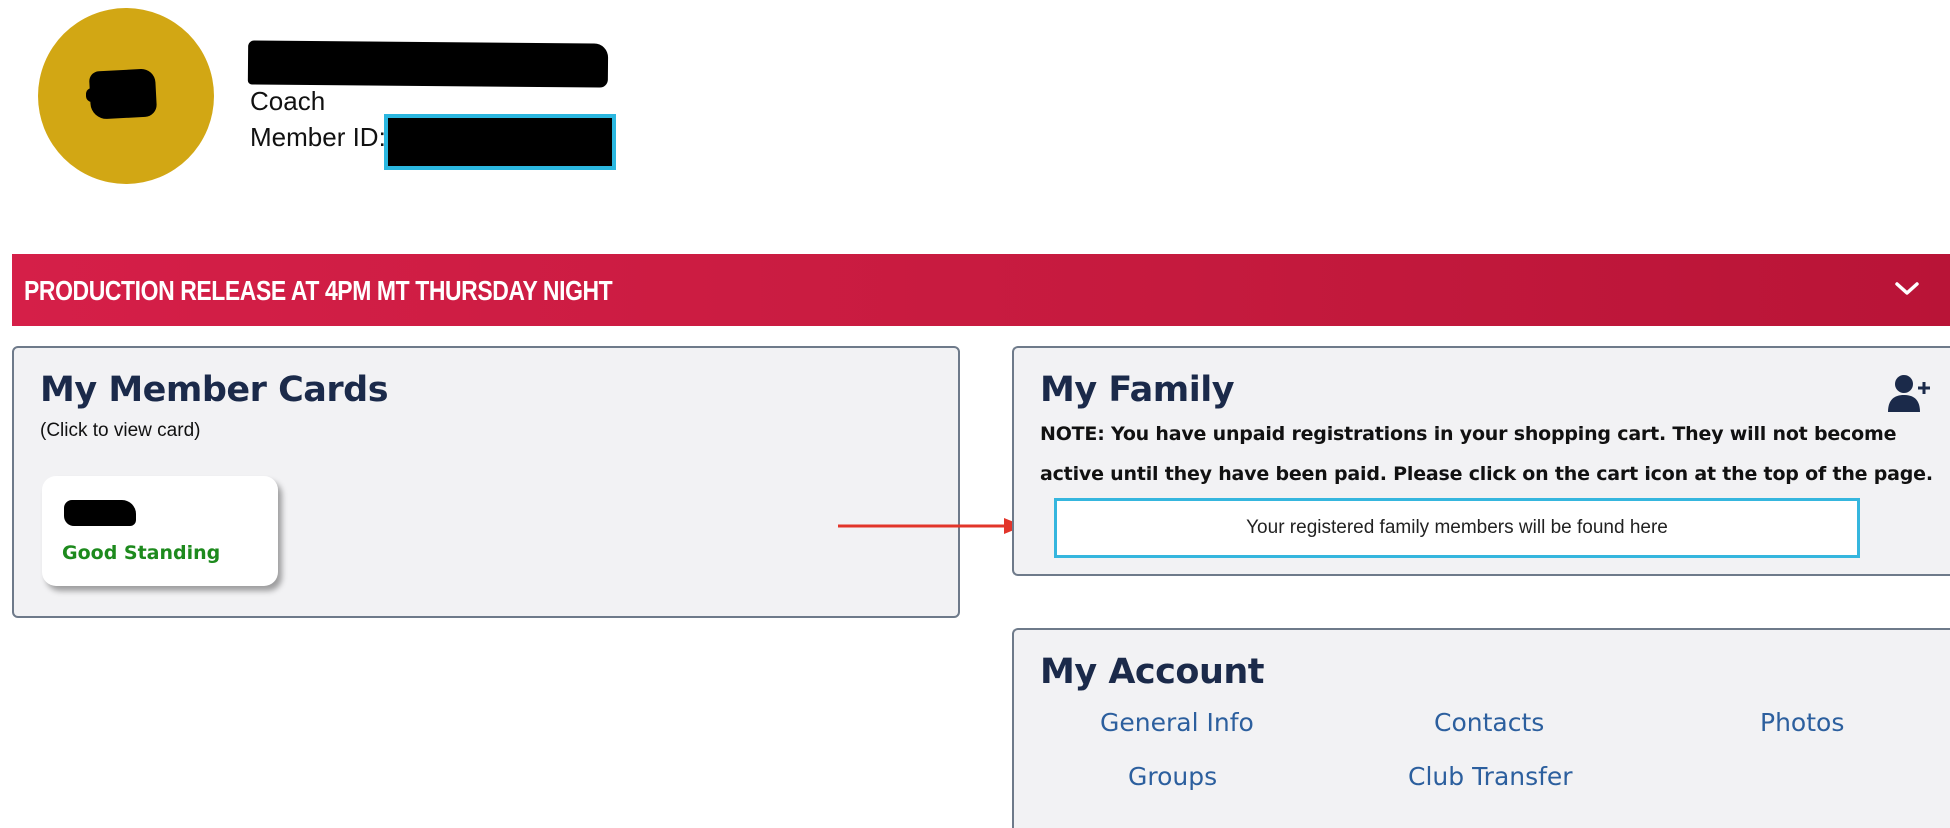  I want to click on redacted-member-id, so click(500, 142).